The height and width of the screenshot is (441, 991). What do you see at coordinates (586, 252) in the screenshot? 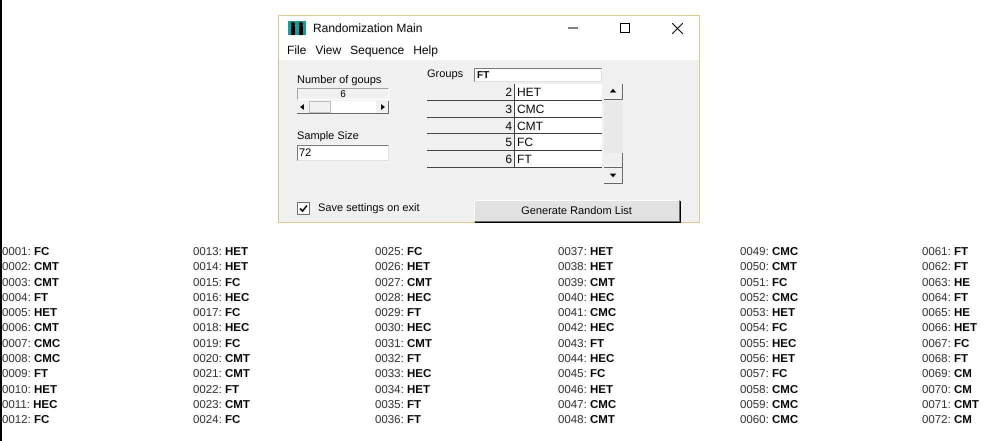
I see `list-entry: 0037: HET` at bounding box center [586, 252].